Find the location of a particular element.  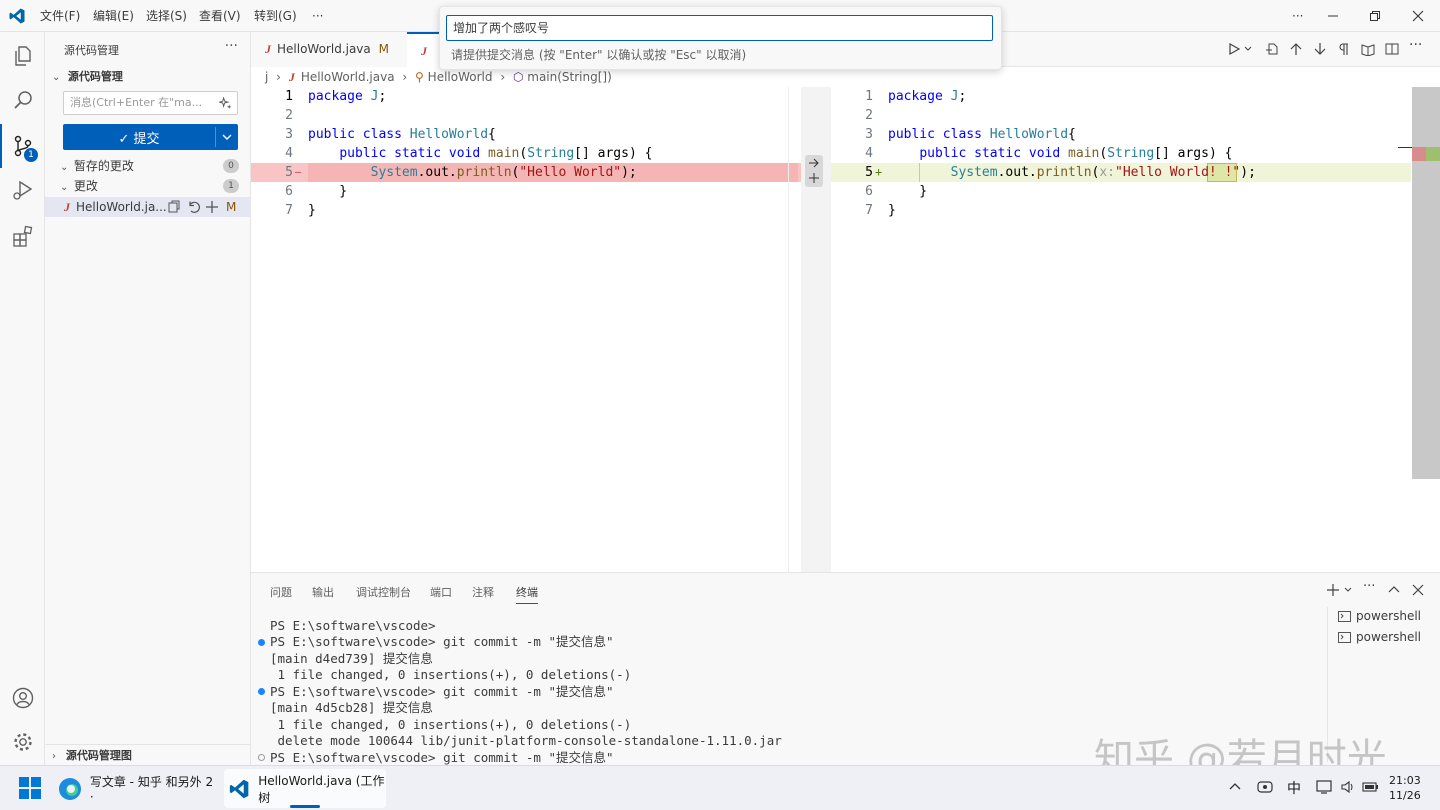

tab-comments: 注释 is located at coordinates (483, 592).